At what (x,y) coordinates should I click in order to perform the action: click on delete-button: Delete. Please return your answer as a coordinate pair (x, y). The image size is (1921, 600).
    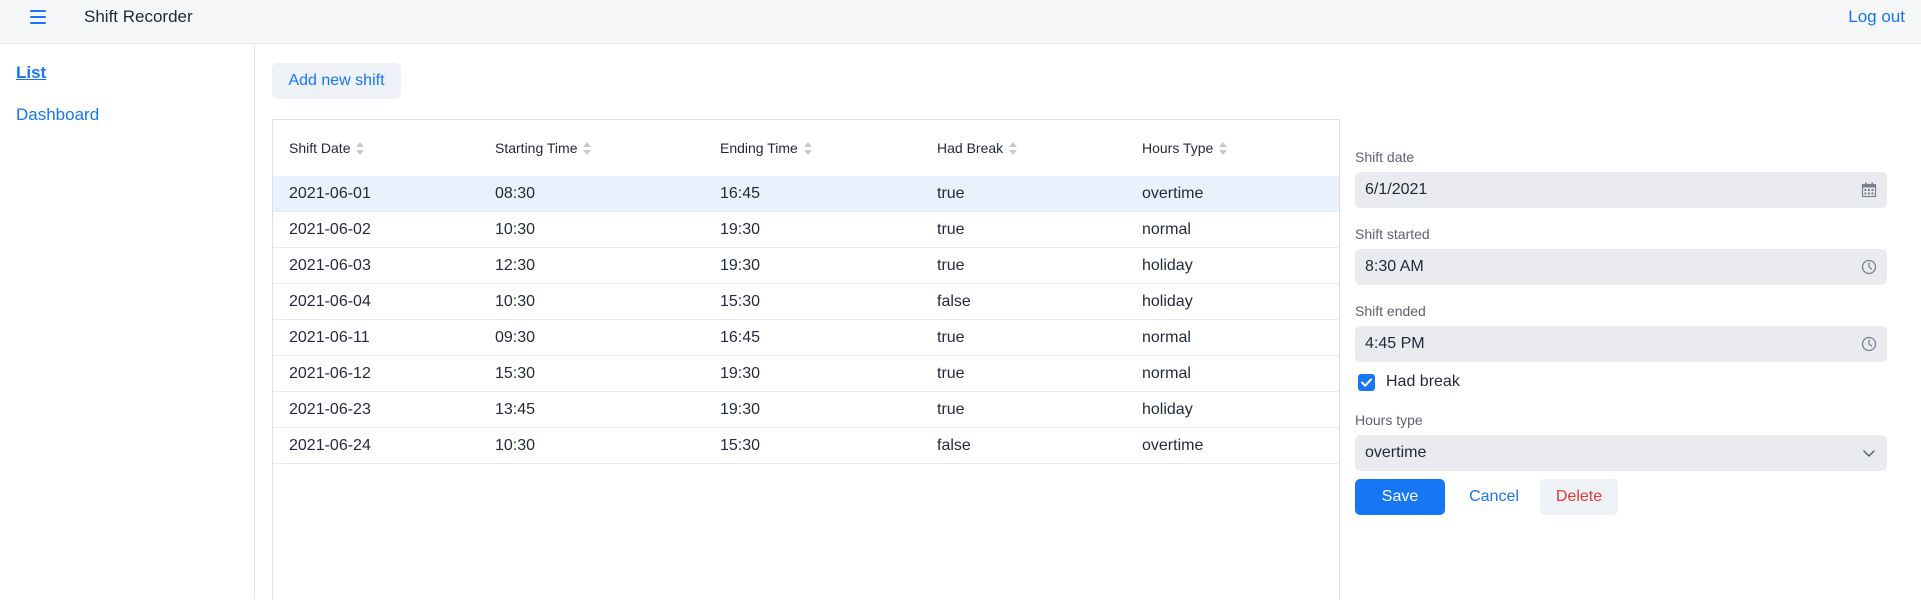
    Looking at the image, I should click on (1579, 497).